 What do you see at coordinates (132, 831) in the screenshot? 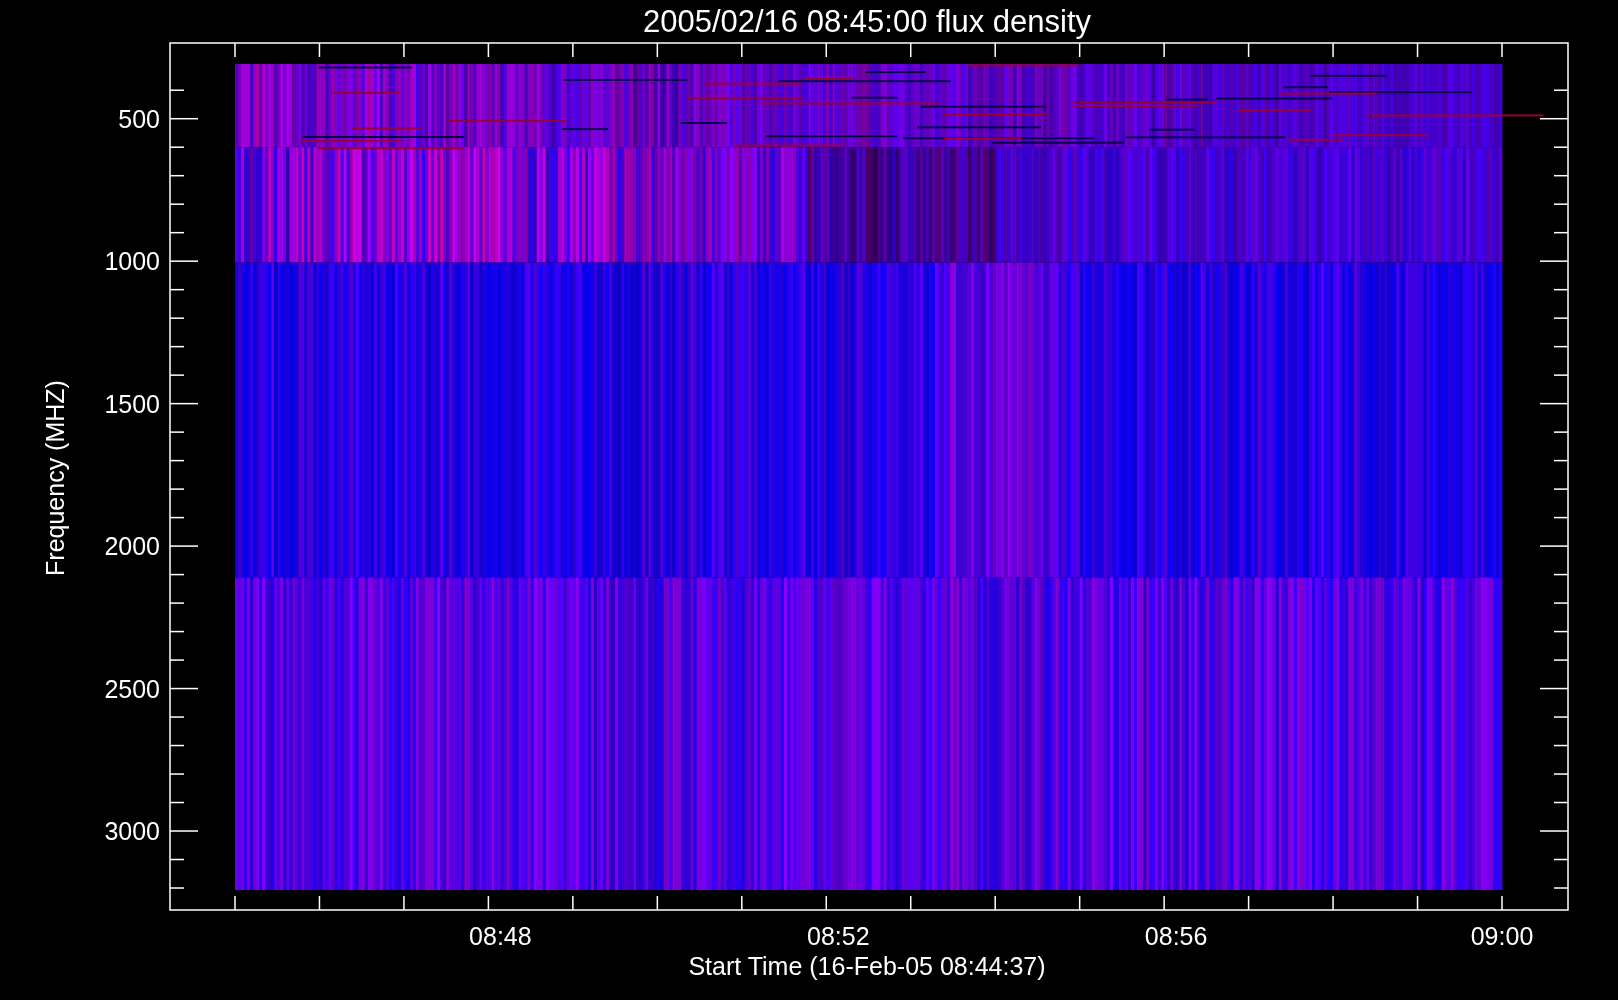
I see `y-axis-tick-label: 3000` at bounding box center [132, 831].